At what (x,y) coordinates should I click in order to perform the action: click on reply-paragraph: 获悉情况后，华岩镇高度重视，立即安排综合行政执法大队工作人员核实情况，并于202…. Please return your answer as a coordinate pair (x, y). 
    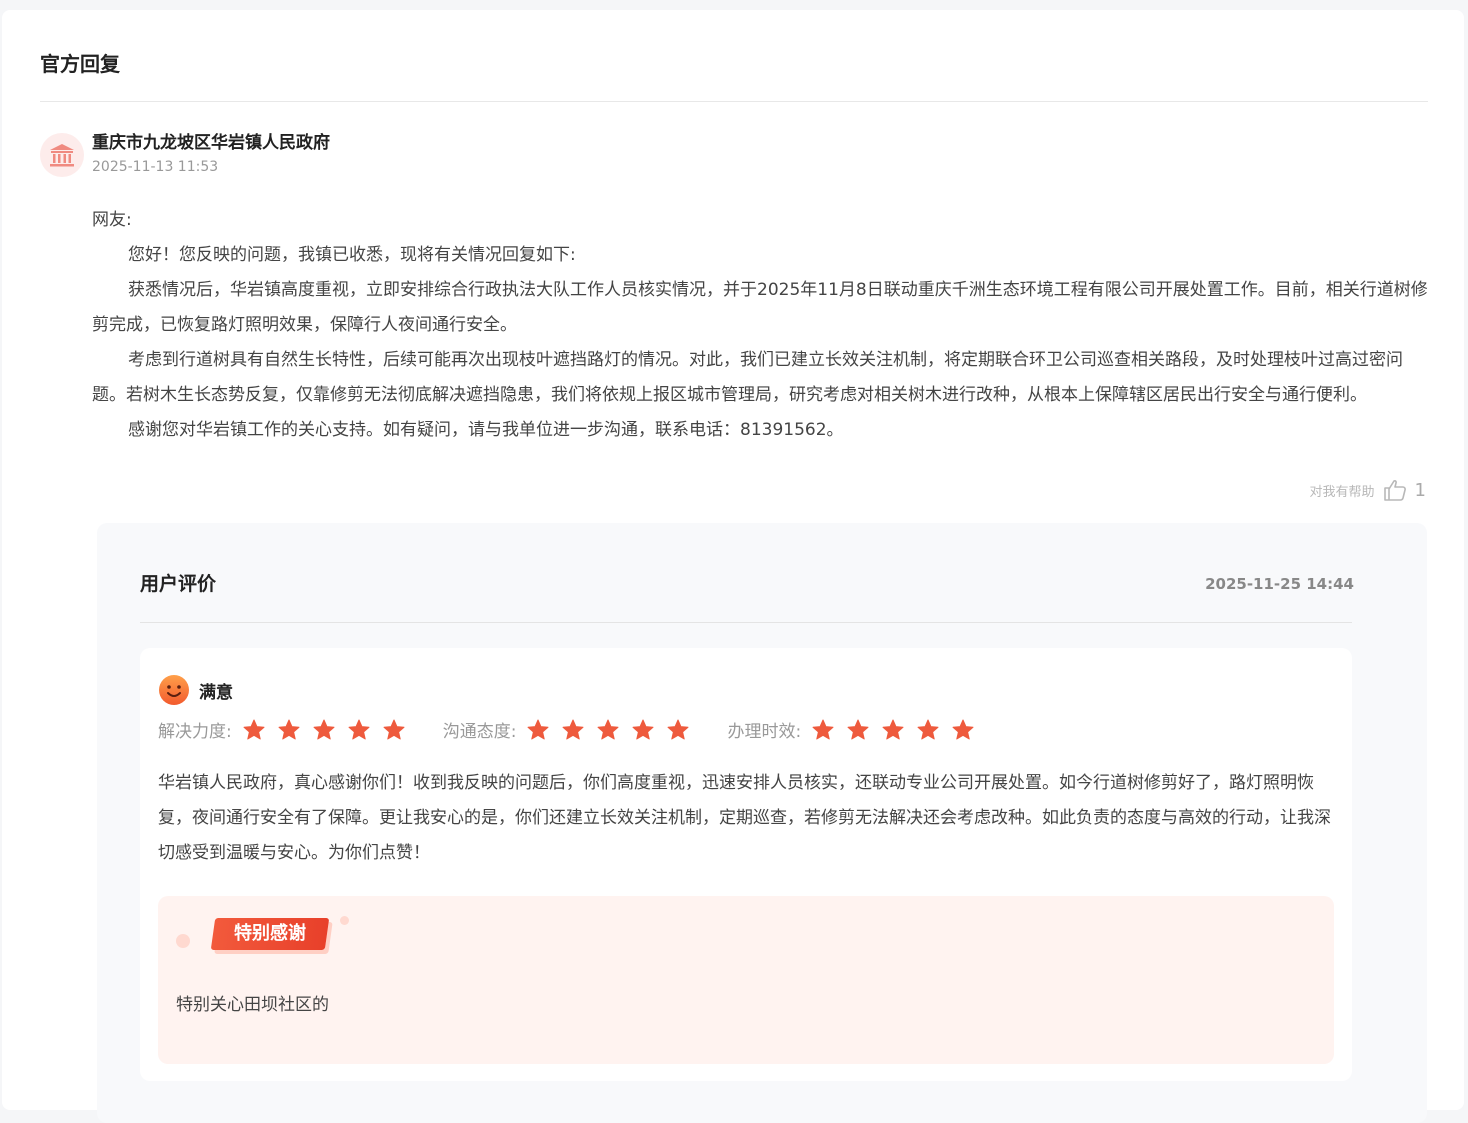
    Looking at the image, I should click on (760, 307).